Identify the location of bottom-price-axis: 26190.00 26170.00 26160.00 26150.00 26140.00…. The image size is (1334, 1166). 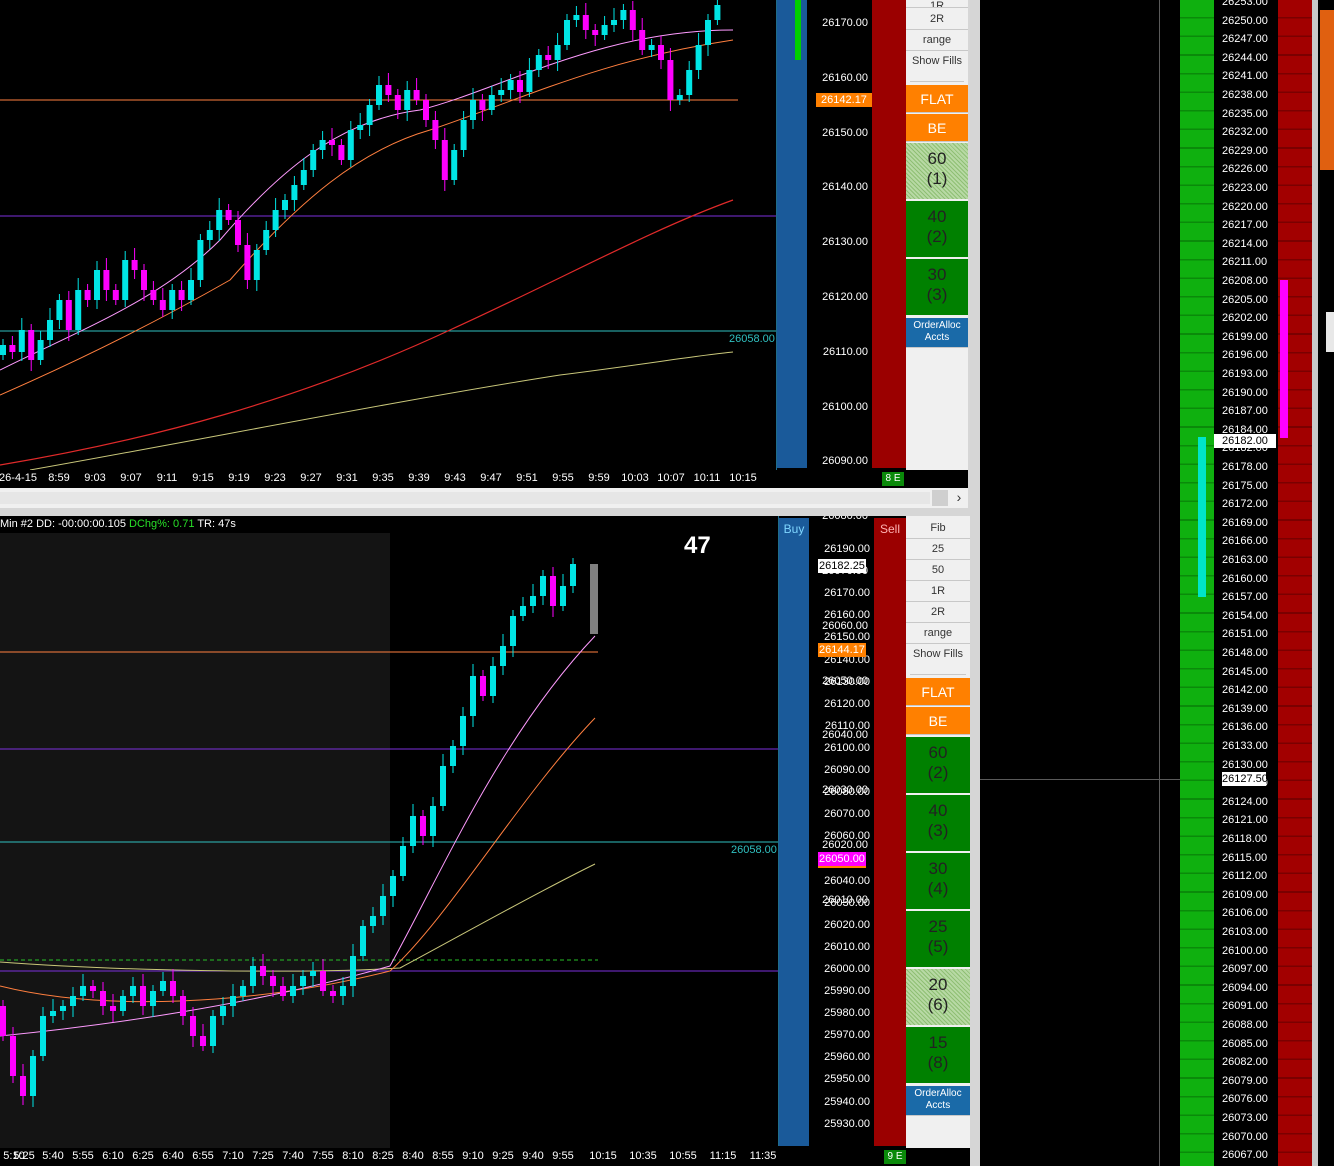
(842, 832).